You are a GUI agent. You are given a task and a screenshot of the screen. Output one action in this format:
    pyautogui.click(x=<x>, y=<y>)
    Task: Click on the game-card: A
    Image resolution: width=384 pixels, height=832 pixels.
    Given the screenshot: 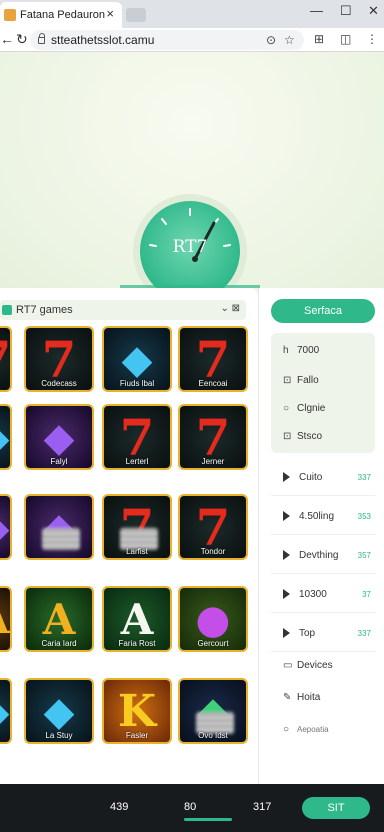 What is the action you would take?
    pyautogui.click(x=6, y=619)
    